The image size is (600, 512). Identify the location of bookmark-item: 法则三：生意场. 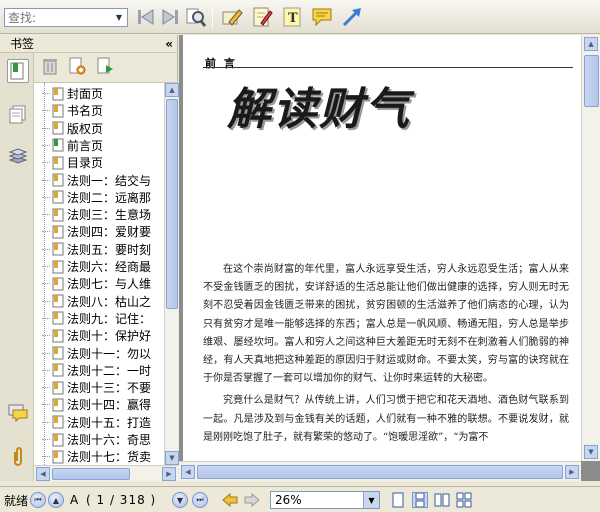
(96, 214).